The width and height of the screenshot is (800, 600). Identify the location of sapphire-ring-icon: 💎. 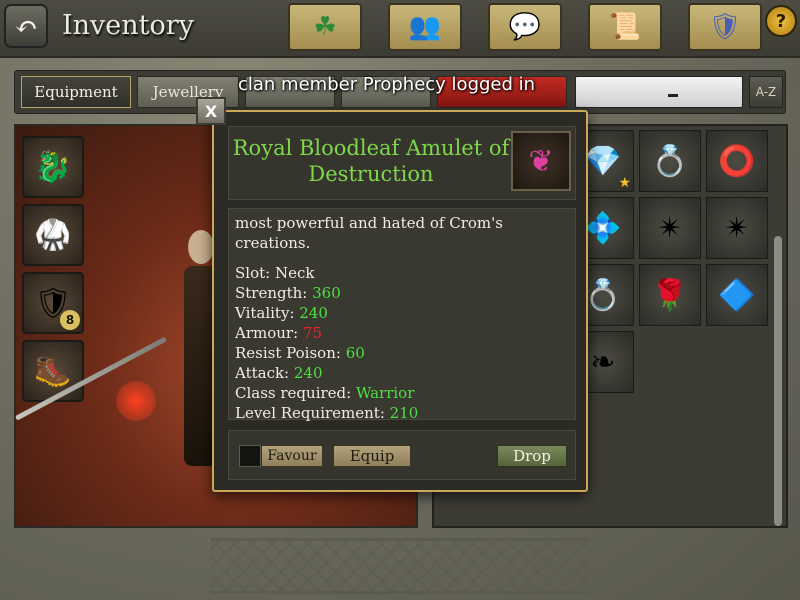
(603, 161).